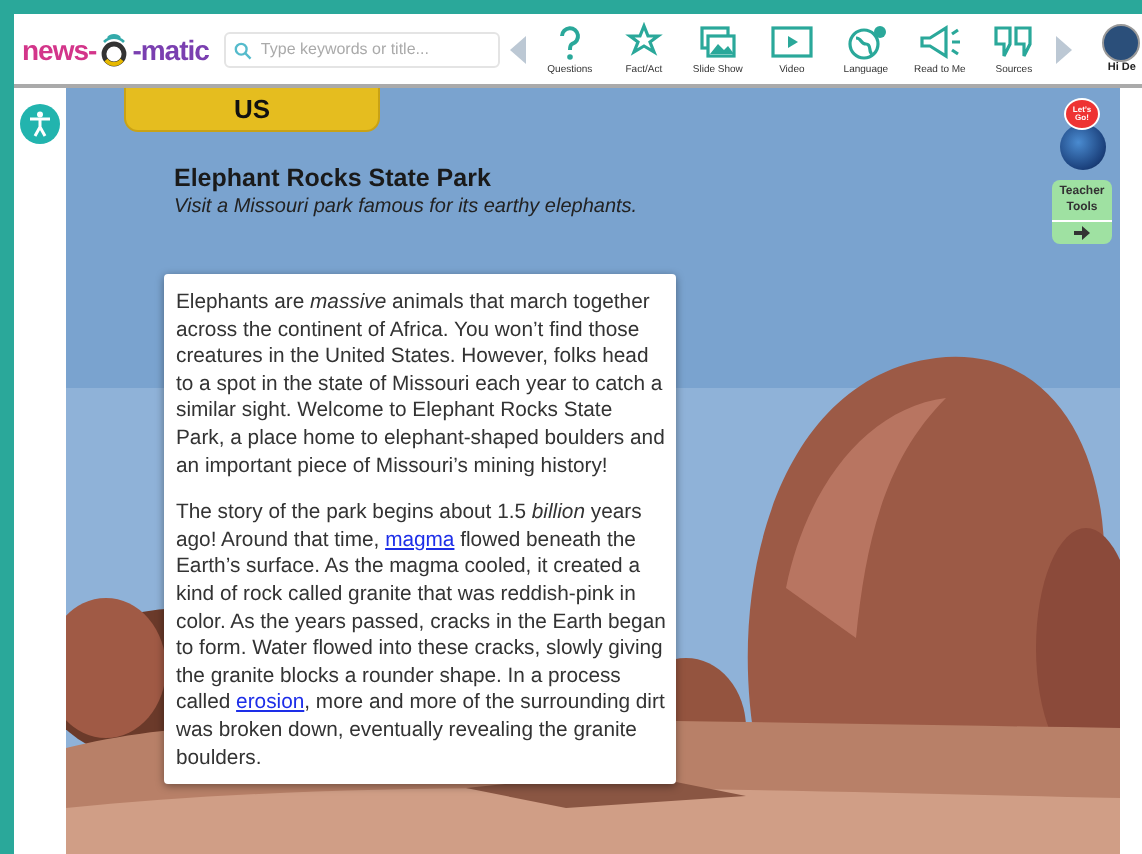 The height and width of the screenshot is (854, 1142). What do you see at coordinates (332, 178) in the screenshot?
I see `article-title: Elephant Rocks State Park` at bounding box center [332, 178].